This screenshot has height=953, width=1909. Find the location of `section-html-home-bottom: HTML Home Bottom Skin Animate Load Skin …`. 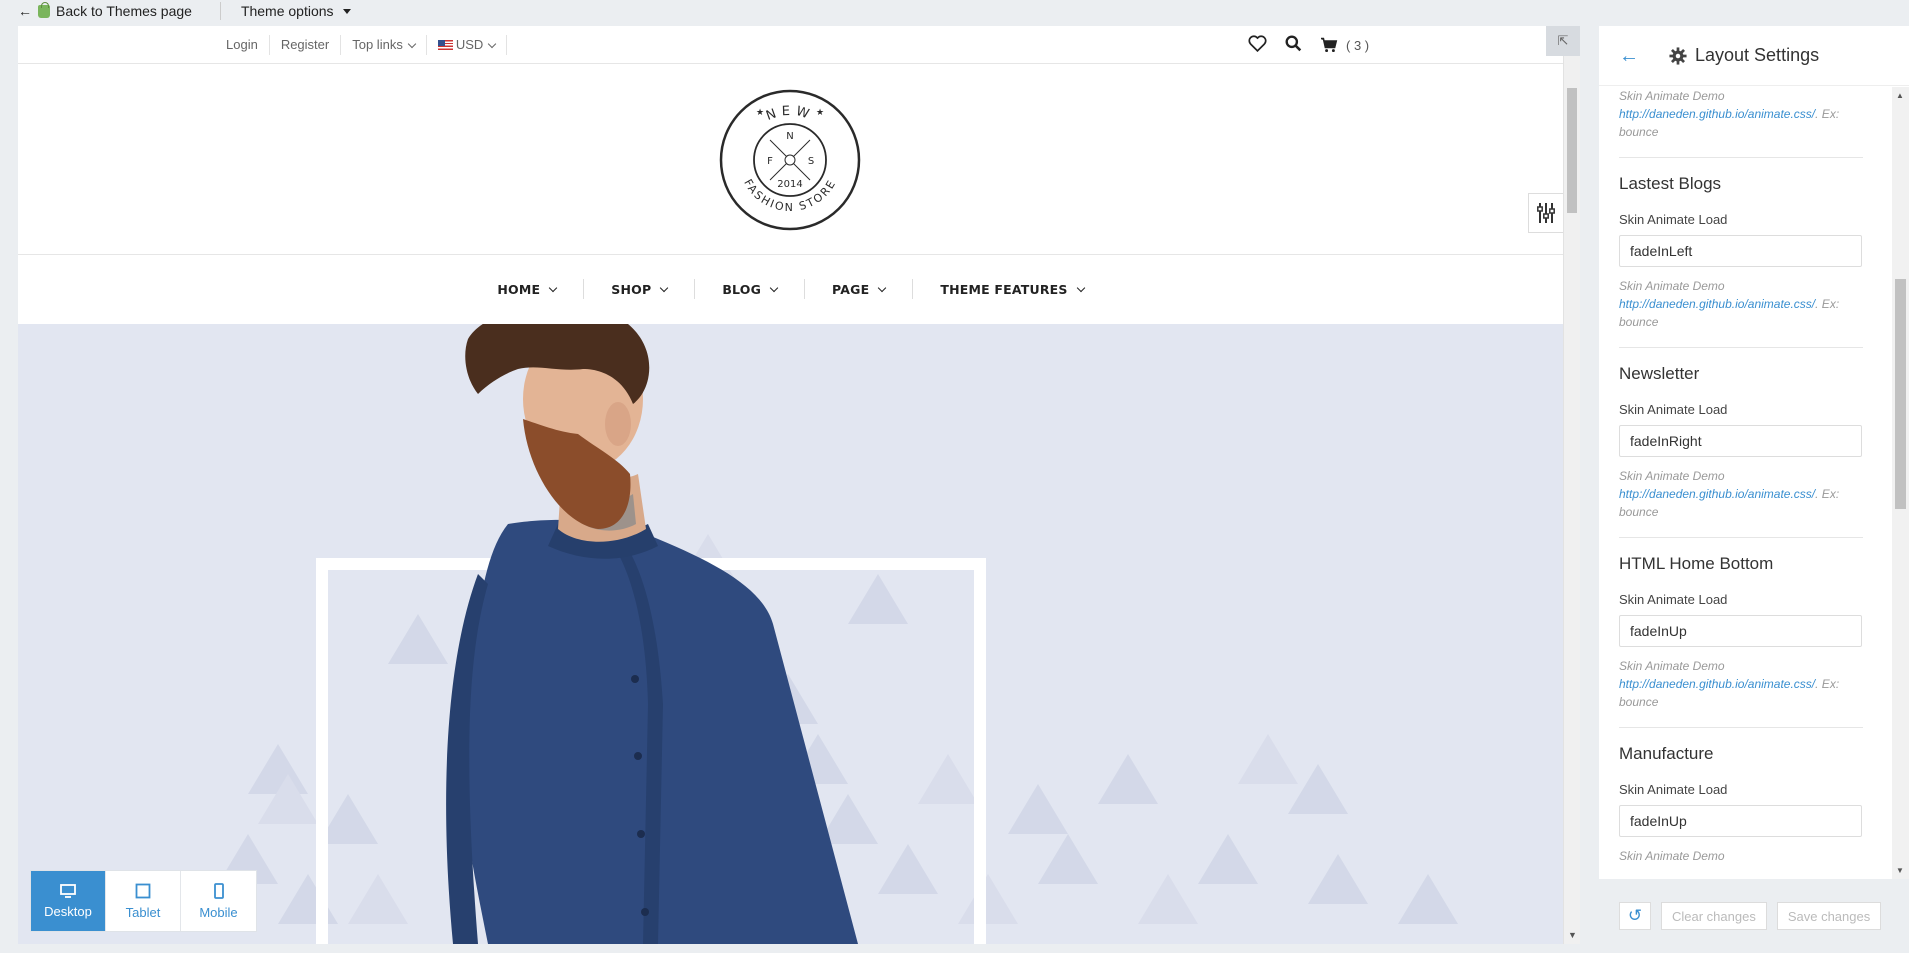

section-html-home-bottom: HTML Home Bottom Skin Animate Load Skin … is located at coordinates (1741, 624).